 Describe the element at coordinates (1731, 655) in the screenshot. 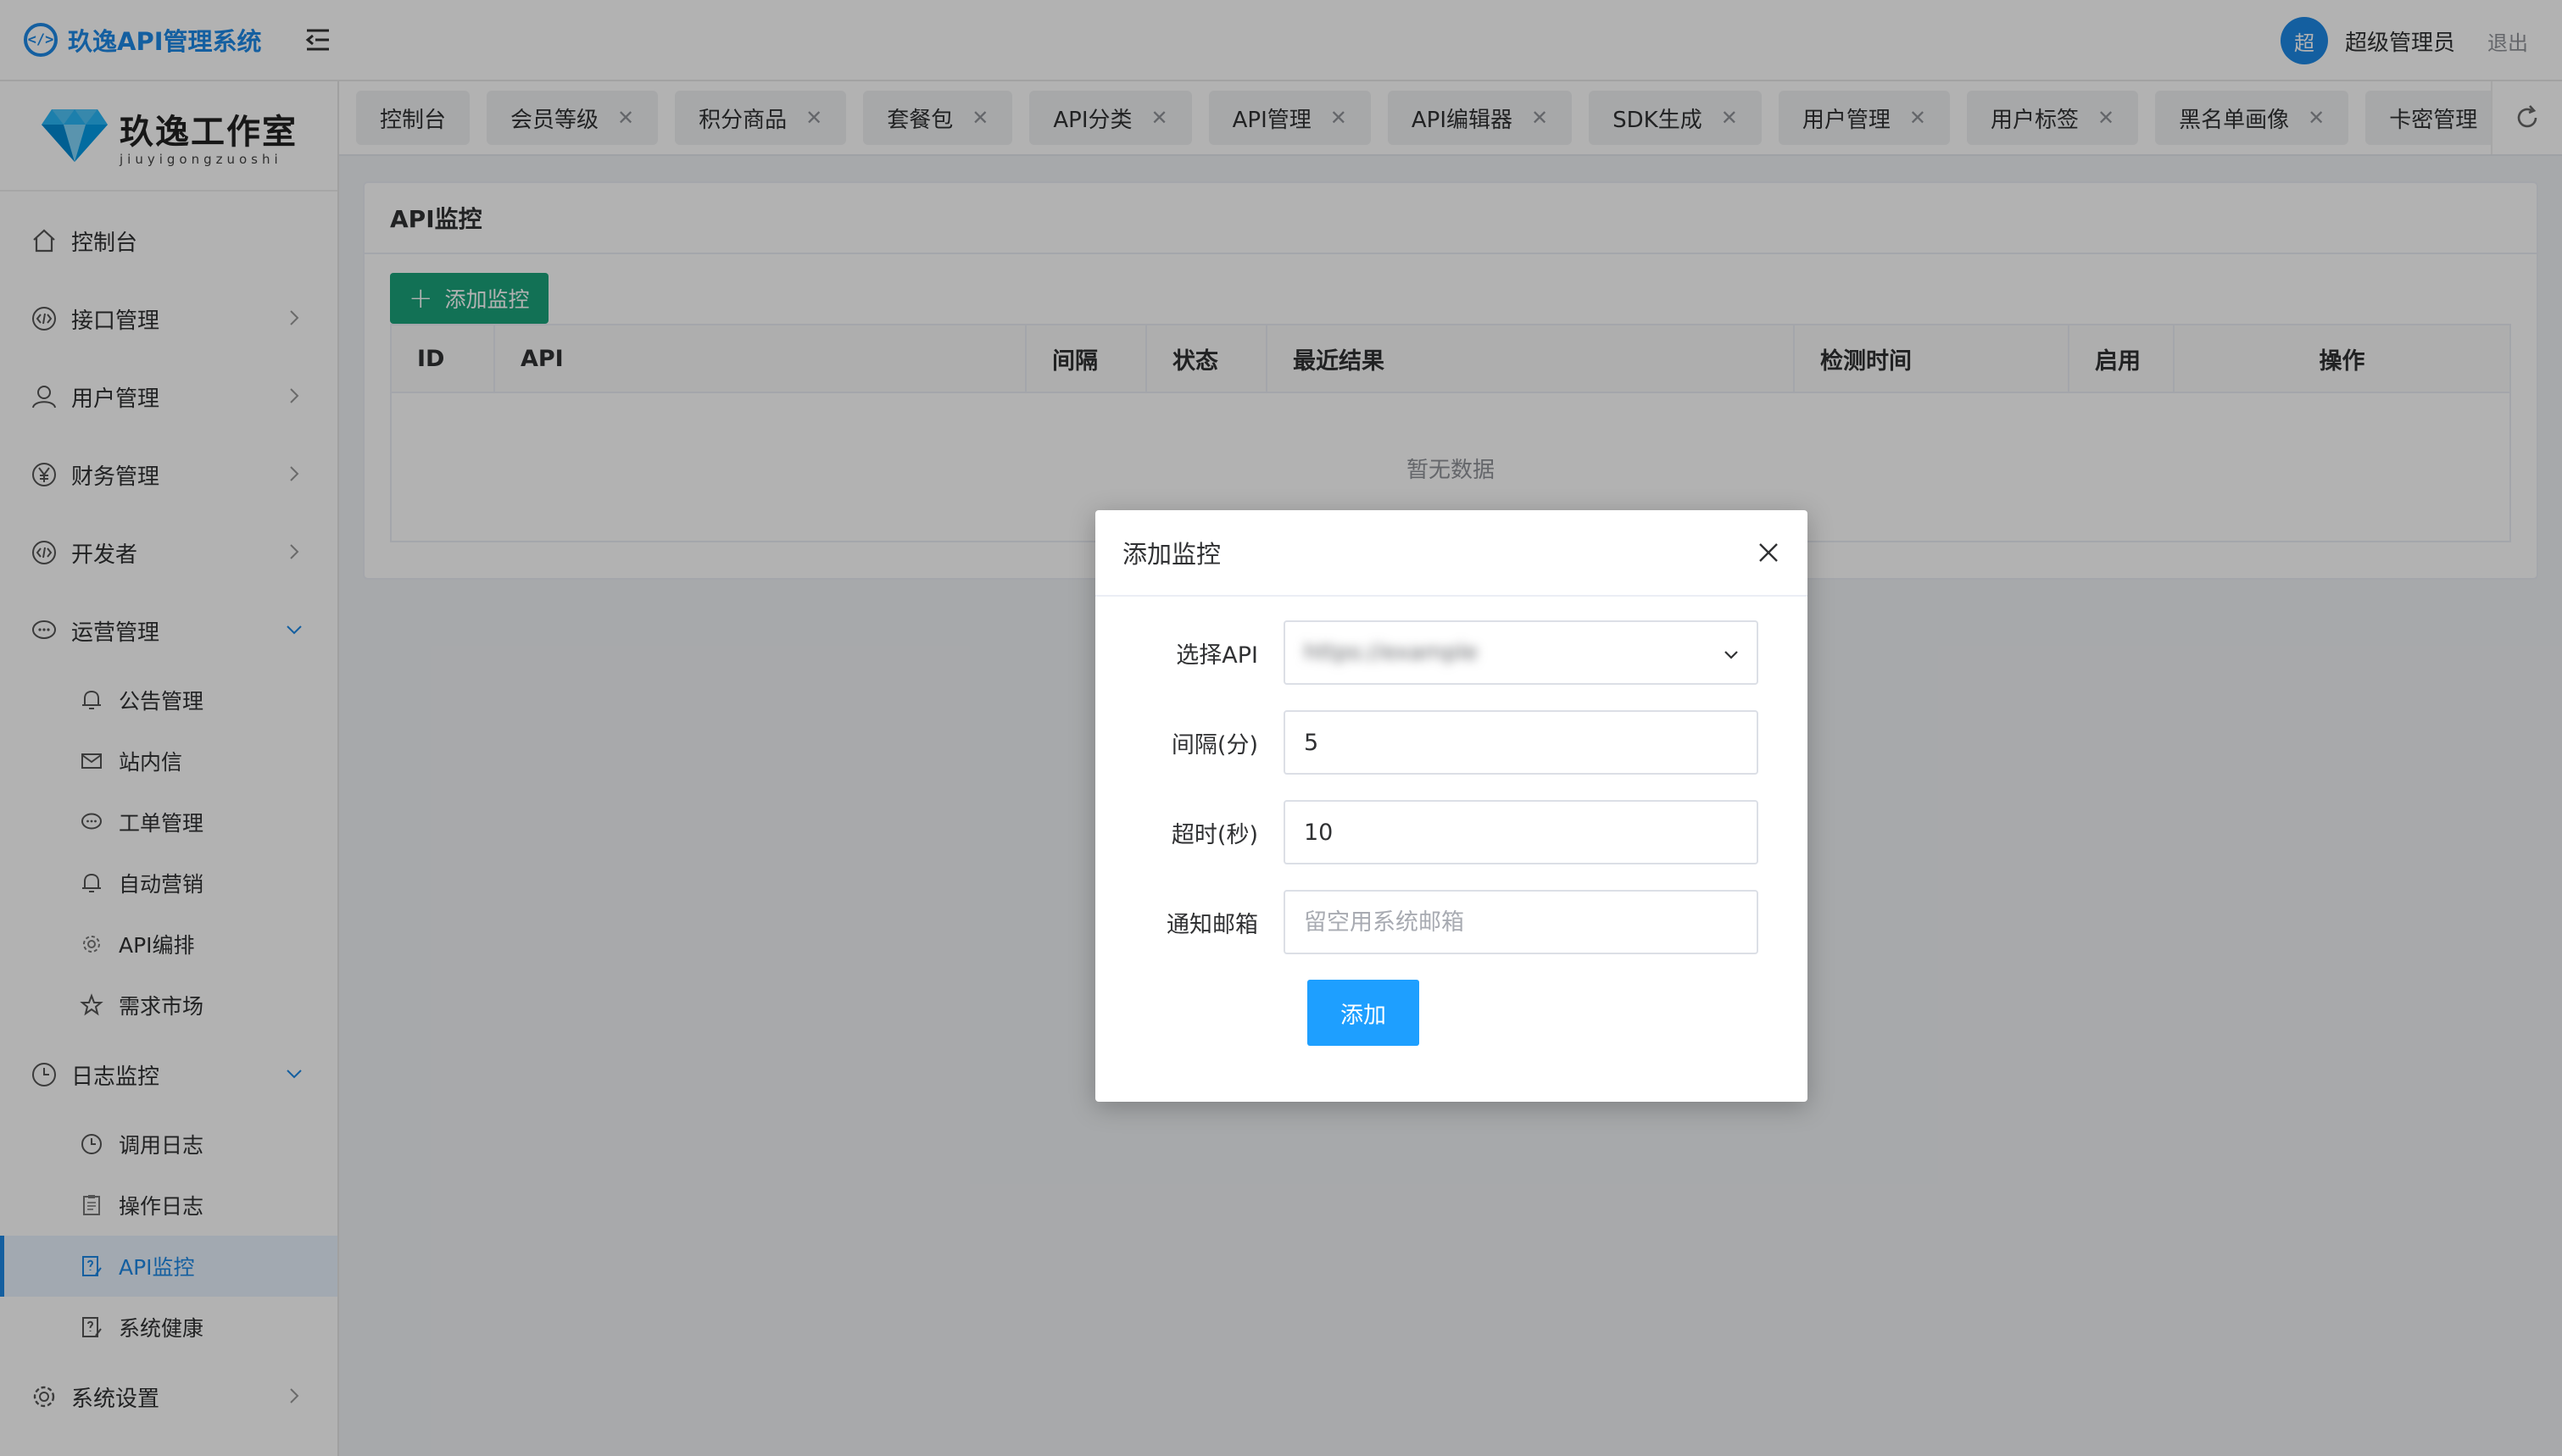

I see `chevron-down-icon` at that location.